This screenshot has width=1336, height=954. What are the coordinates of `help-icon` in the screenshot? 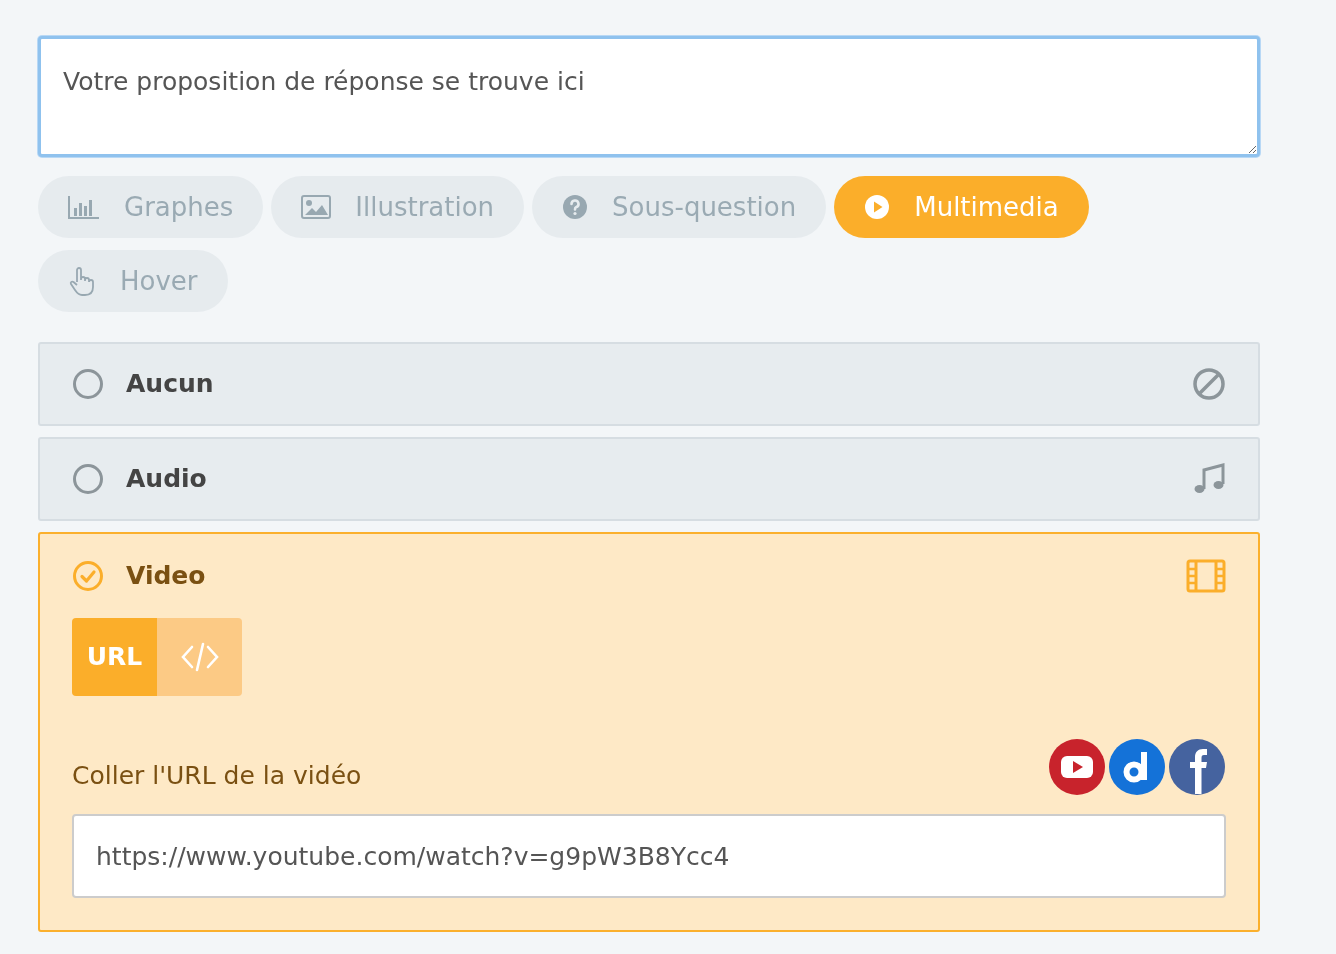 It's located at (575, 207).